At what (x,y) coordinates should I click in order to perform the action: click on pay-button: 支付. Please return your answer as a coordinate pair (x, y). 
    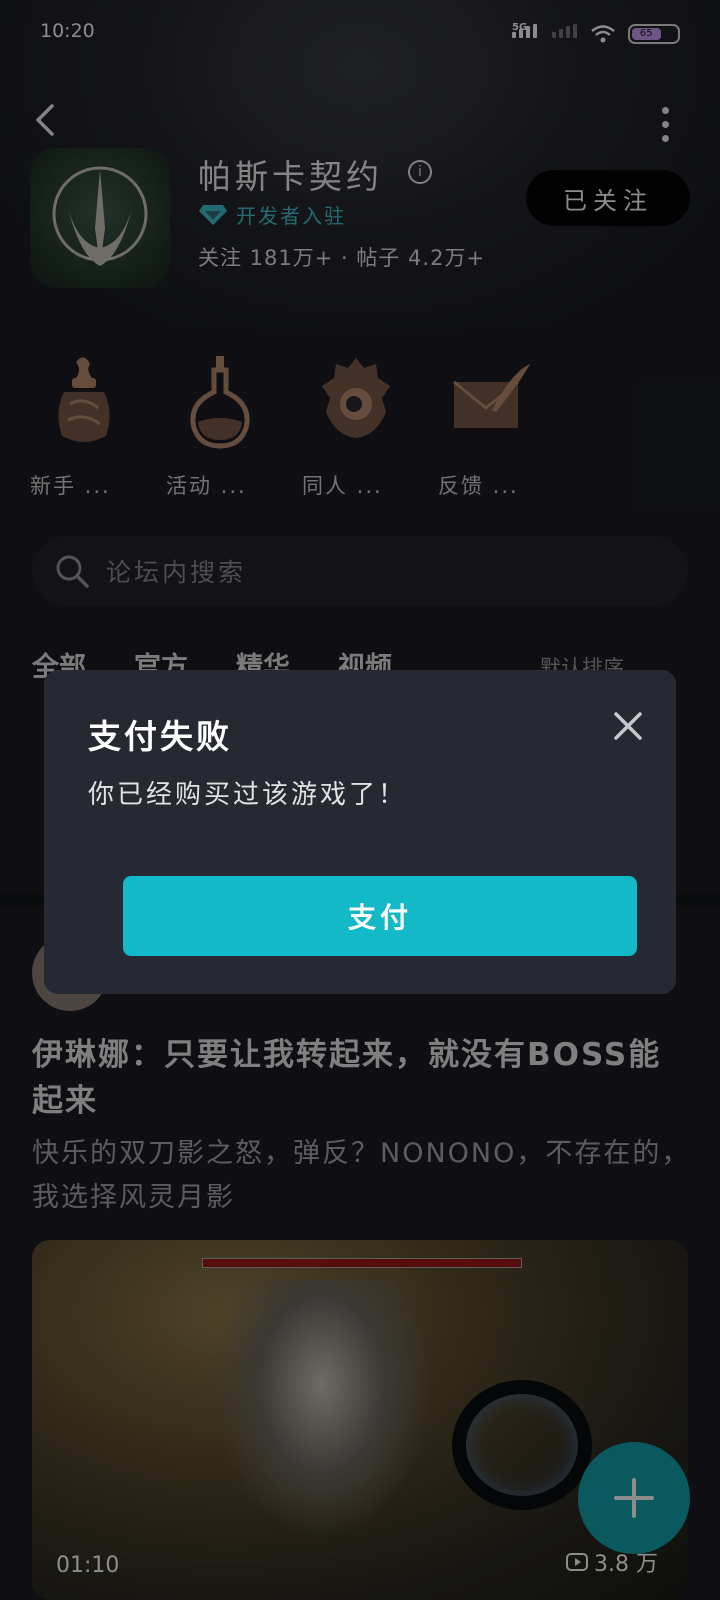
    Looking at the image, I should click on (380, 916).